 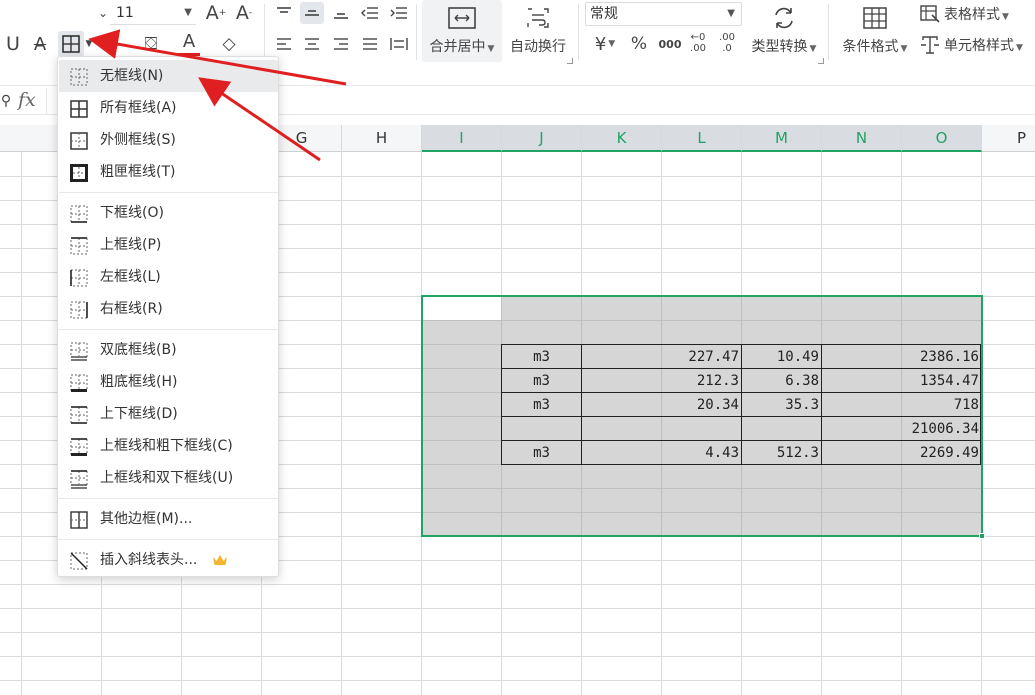 What do you see at coordinates (131, 309) in the screenshot?
I see `menu-item-label: 右框线(R)` at bounding box center [131, 309].